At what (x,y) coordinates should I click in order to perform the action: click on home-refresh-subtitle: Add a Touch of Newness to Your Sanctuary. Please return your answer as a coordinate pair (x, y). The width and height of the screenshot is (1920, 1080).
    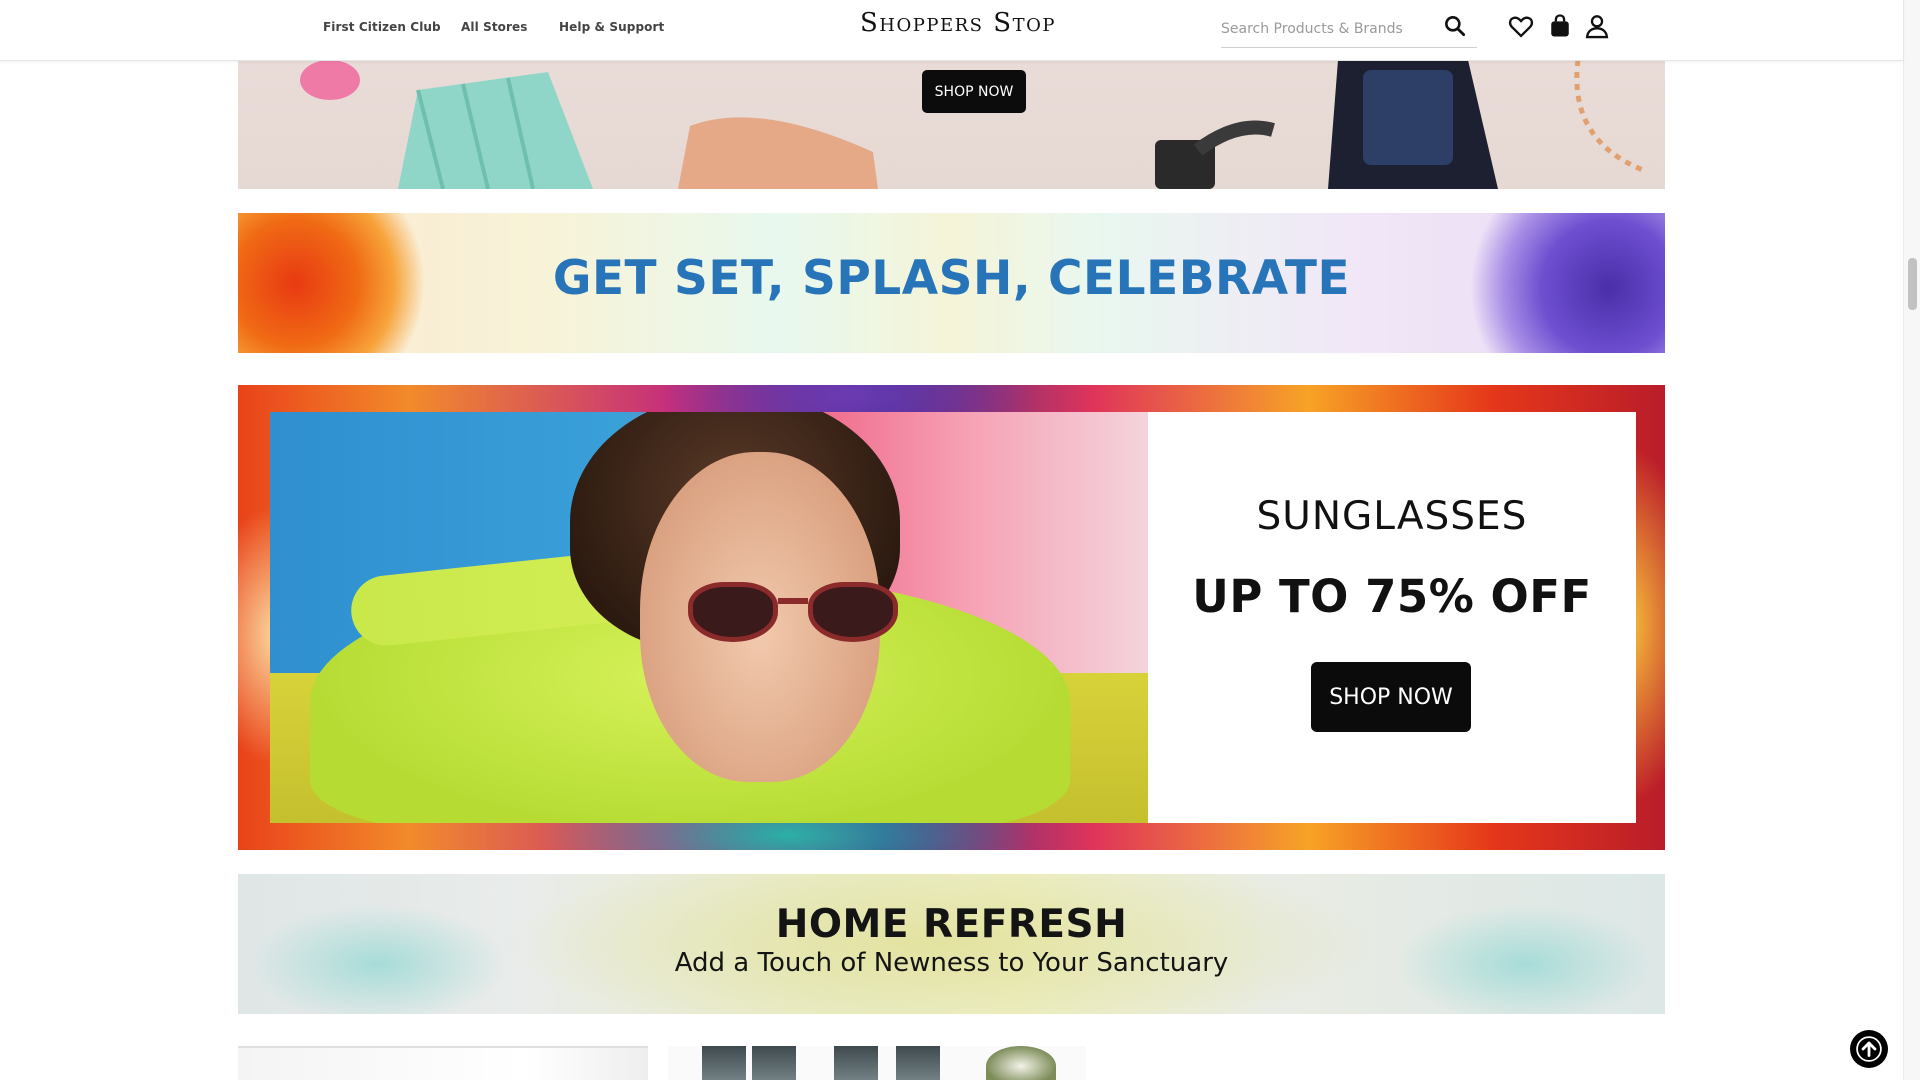
    Looking at the image, I should click on (951, 963).